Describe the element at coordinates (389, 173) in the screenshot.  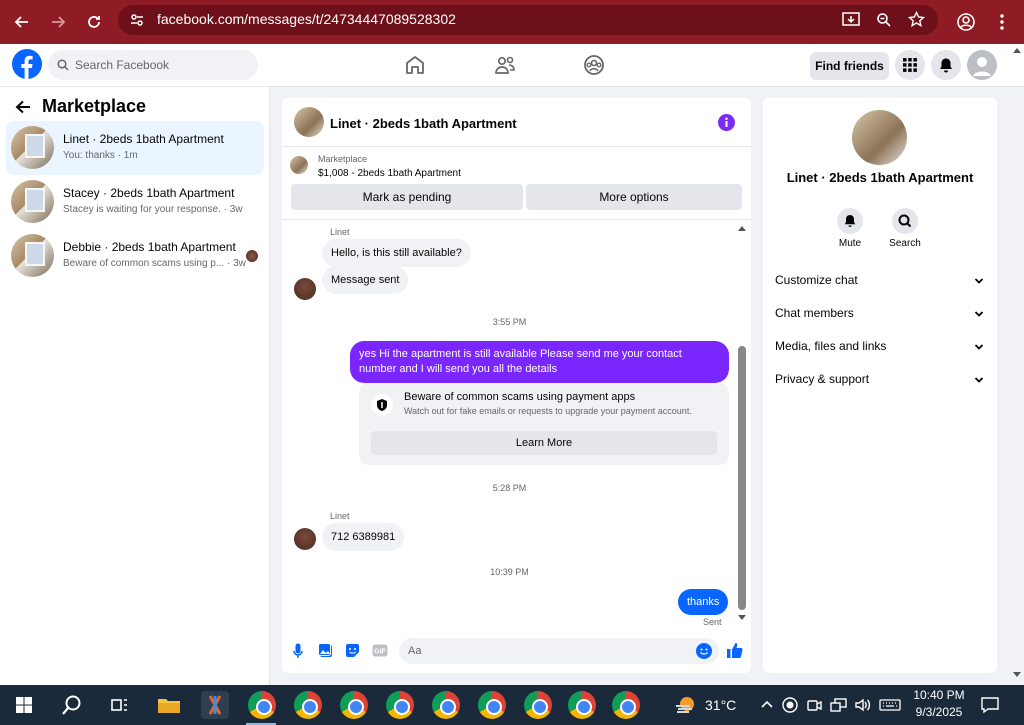
I see `listing-price-title: $1,008 - 2beds 1bath Apartment` at that location.